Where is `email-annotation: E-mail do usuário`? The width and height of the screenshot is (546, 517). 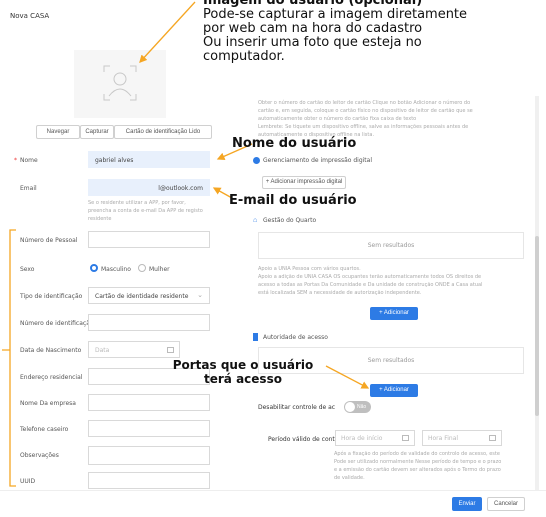 email-annotation: E-mail do usuário is located at coordinates (293, 200).